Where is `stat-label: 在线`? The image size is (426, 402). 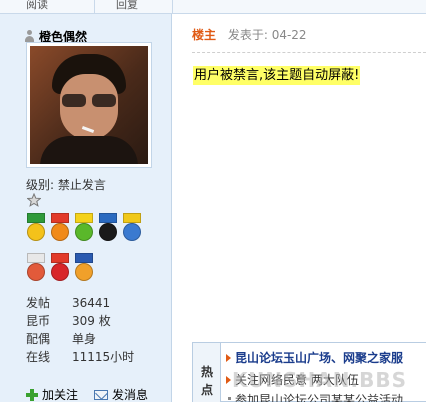 stat-label: 在线 is located at coordinates (38, 357).